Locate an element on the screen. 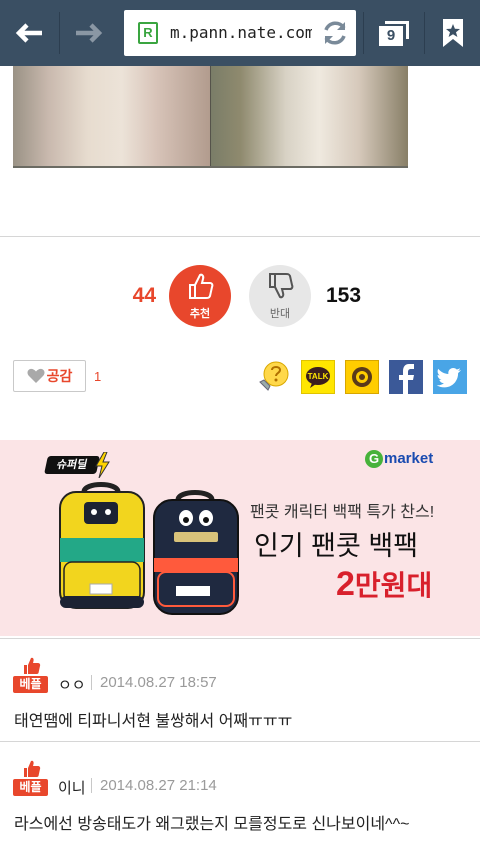 The width and height of the screenshot is (480, 853). ad-headline: 팬콧 캐릭터 백팩 특가 찬스! is located at coordinates (342, 512).